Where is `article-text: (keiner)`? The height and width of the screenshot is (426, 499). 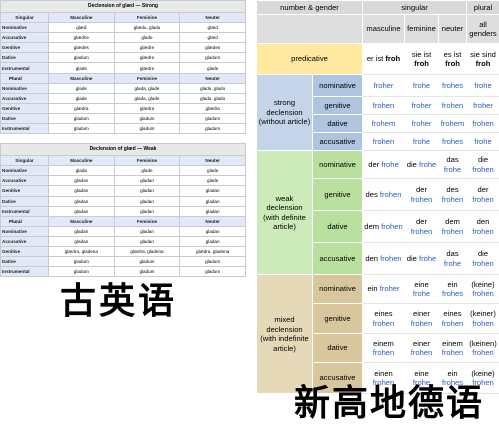
article-text: (keiner) is located at coordinates (483, 313).